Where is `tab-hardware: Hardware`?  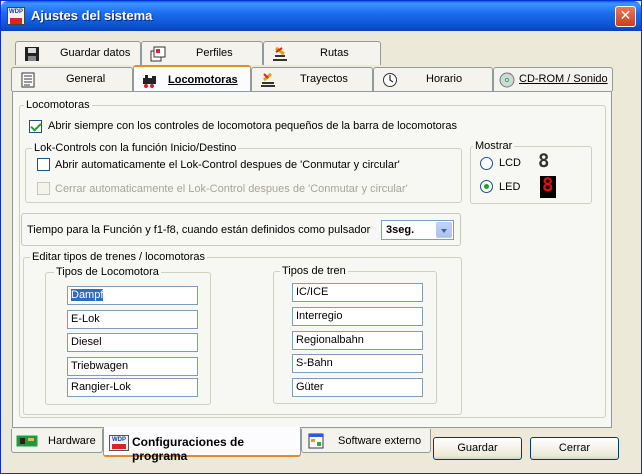 tab-hardware: Hardware is located at coordinates (57, 441).